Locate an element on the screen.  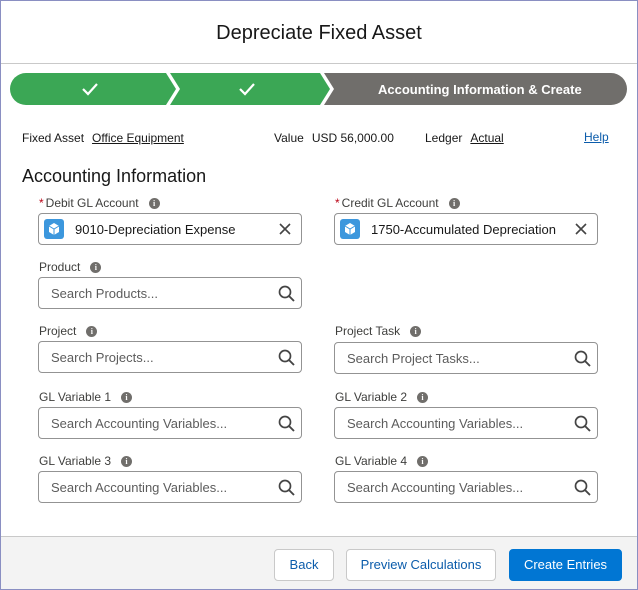
product-label-text: Product is located at coordinates (60, 267).